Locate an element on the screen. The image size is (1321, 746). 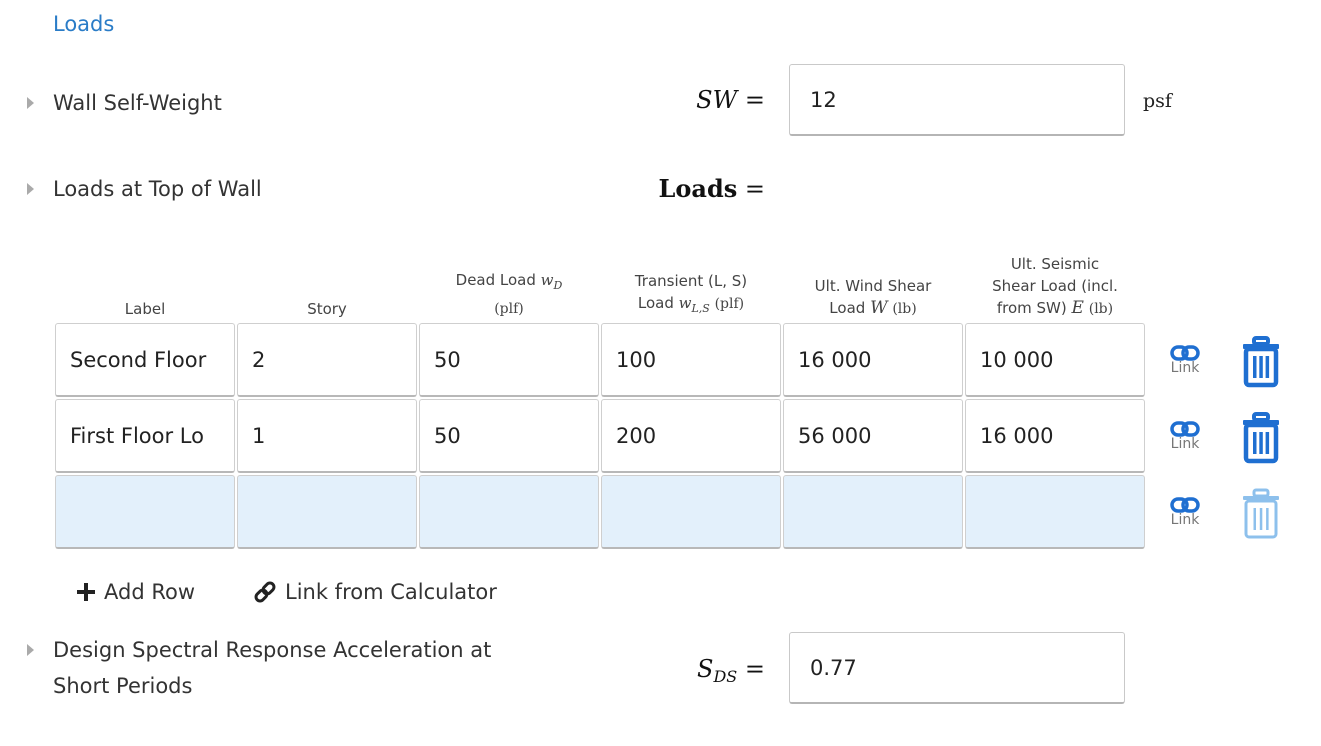
col-header-label: Label is located at coordinates (145, 280).